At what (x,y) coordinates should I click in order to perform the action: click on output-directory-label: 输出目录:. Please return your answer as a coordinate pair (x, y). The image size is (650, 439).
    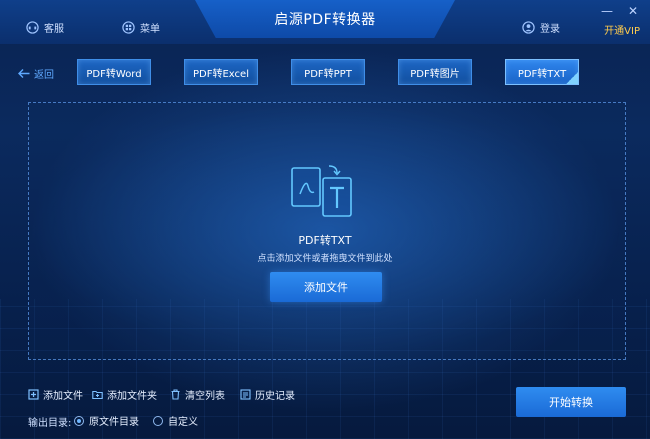
    Looking at the image, I should click on (50, 423).